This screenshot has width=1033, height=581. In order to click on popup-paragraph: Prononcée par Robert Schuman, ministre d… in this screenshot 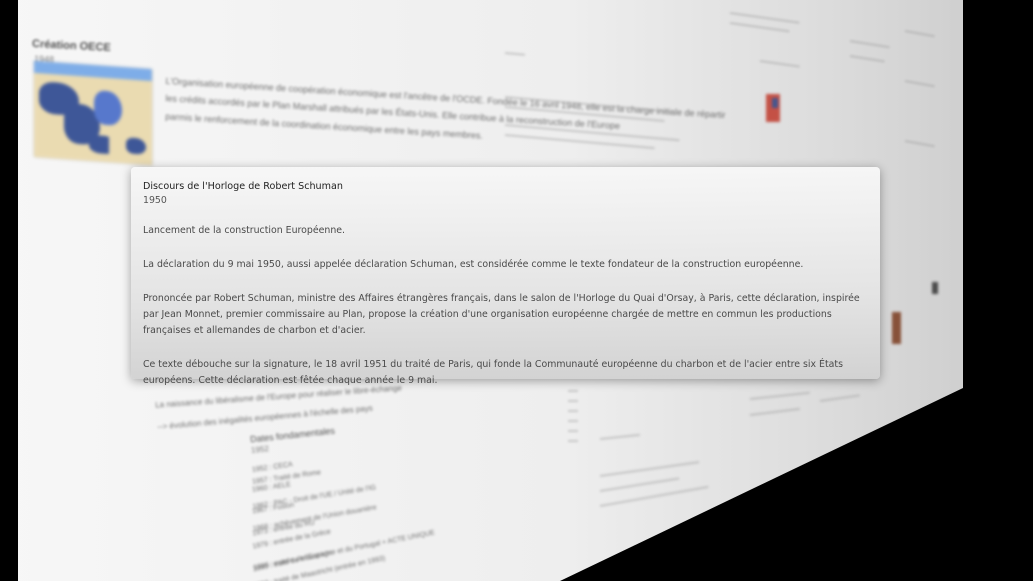, I will do `click(501, 314)`.